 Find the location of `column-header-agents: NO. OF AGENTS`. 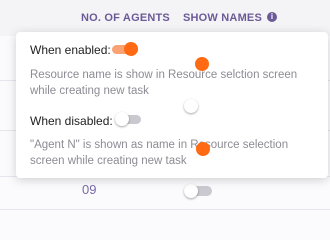

column-header-agents: NO. OF AGENTS is located at coordinates (125, 18).